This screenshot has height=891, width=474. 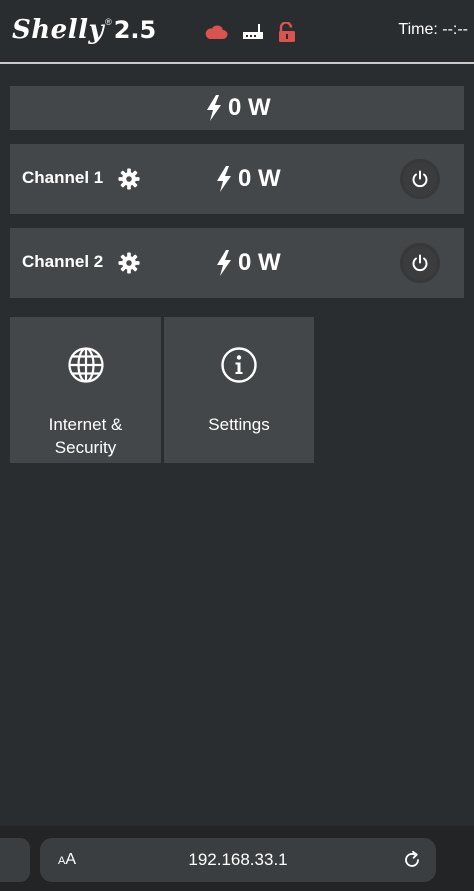 What do you see at coordinates (85, 365) in the screenshot?
I see `globe-icon` at bounding box center [85, 365].